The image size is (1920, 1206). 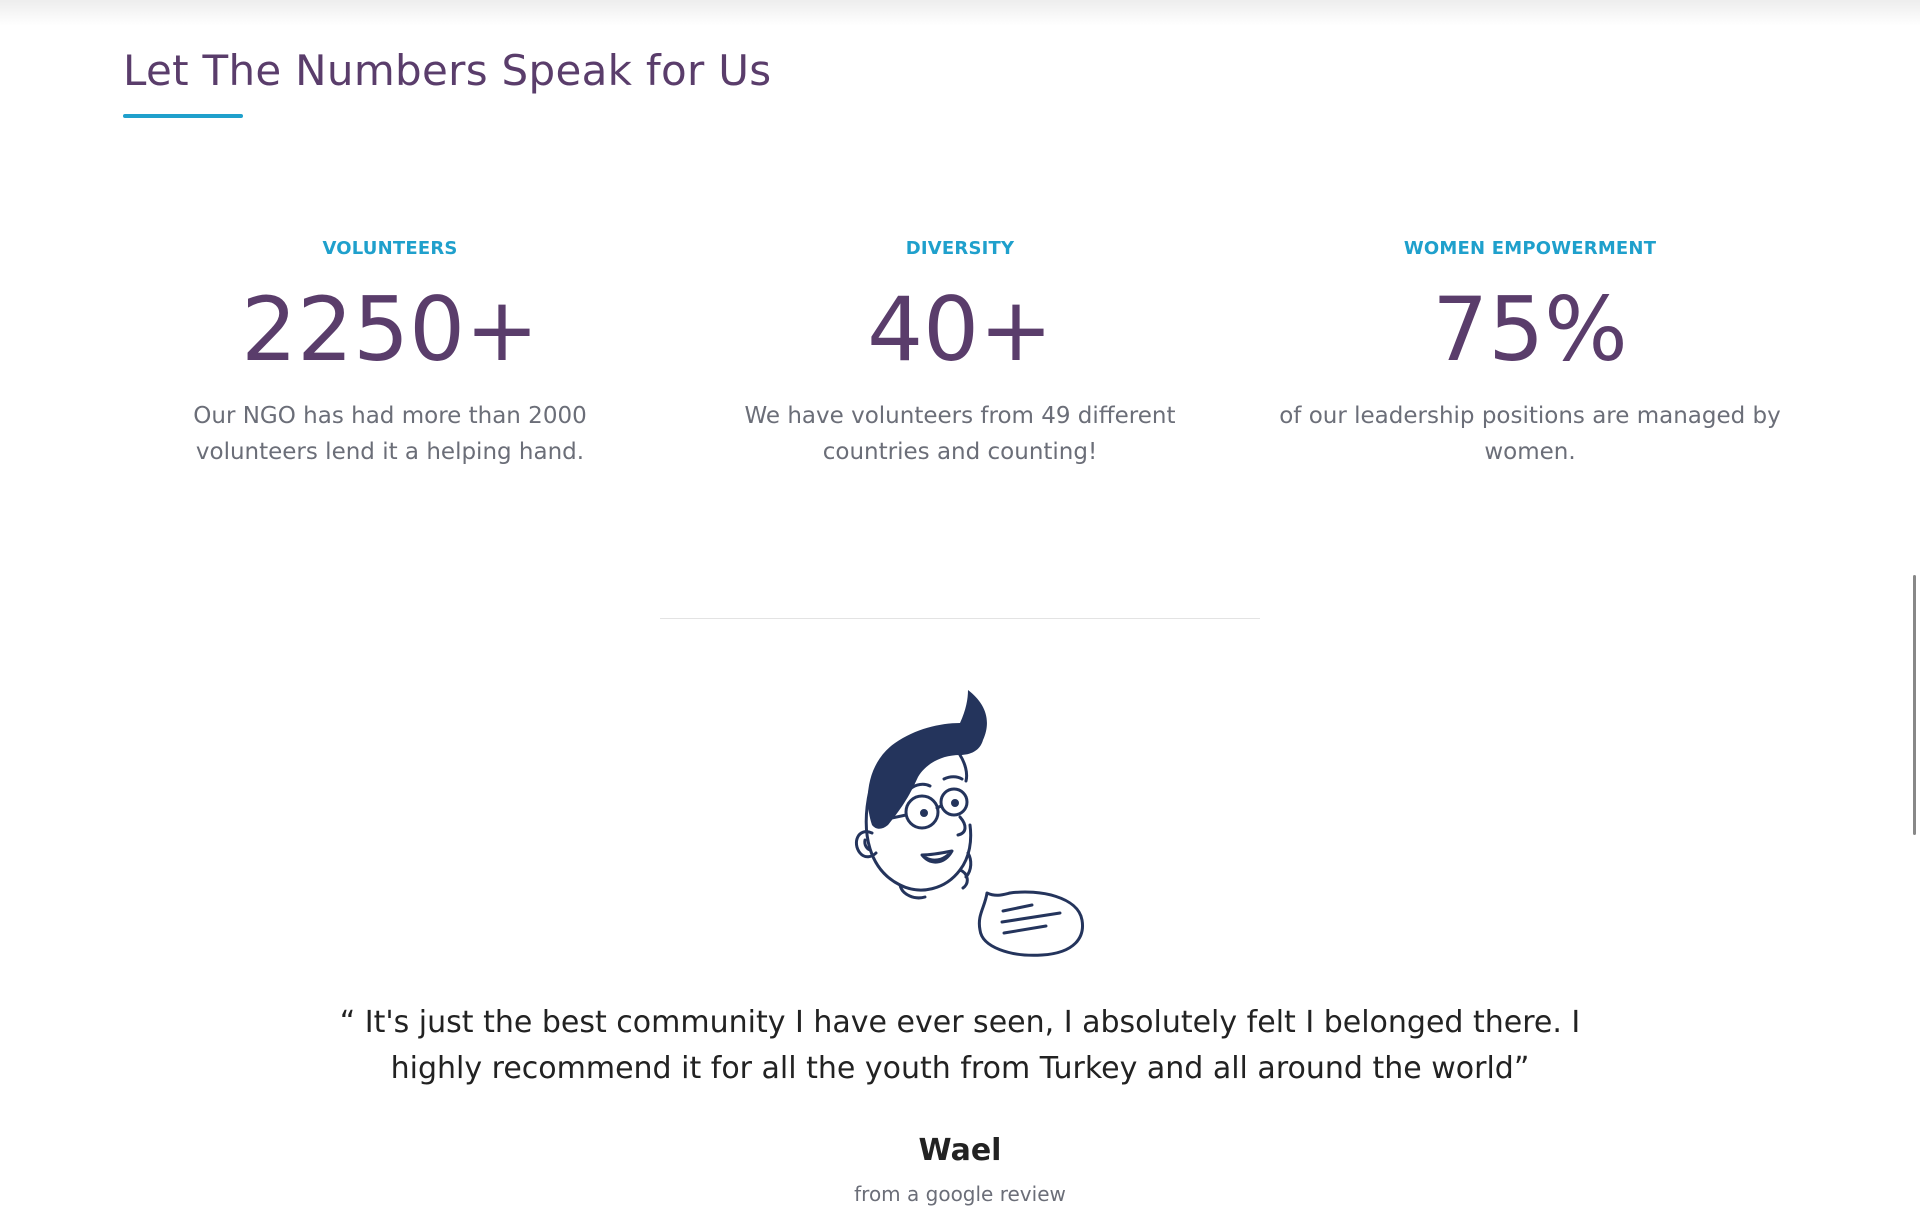 I want to click on testimonial-author: Wael, so click(x=960, y=1150).